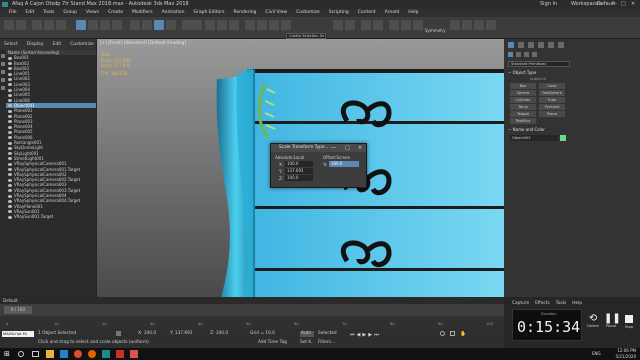 The image size is (640, 360). I want to click on utilities-tab-icon, so click(561, 45).